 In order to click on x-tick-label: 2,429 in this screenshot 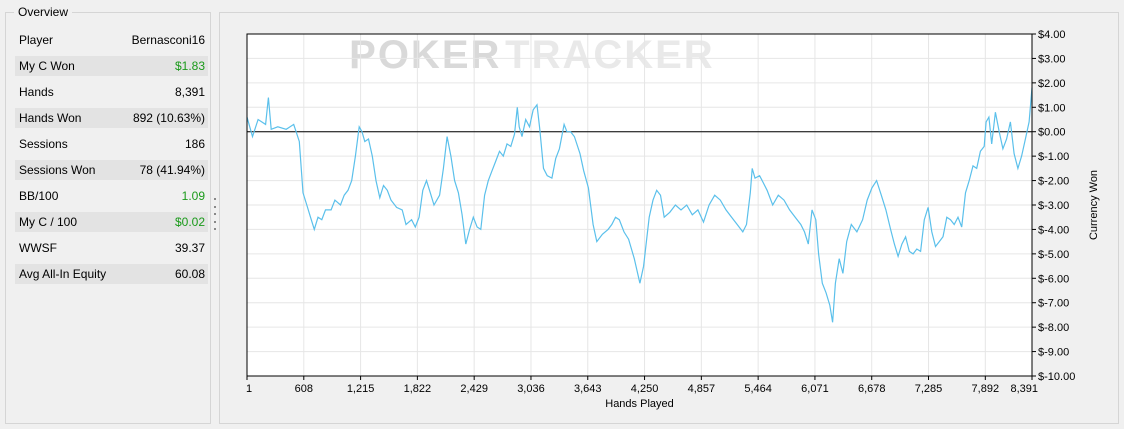, I will do `click(474, 389)`.